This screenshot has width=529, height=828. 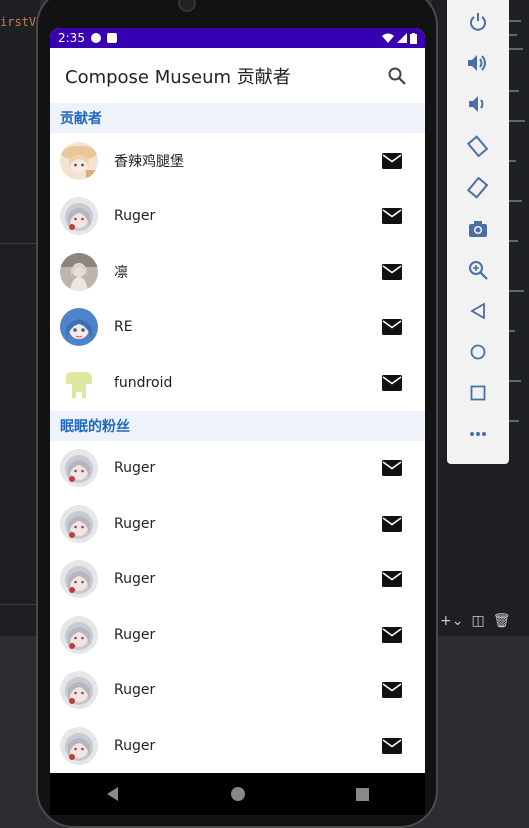 What do you see at coordinates (402, 38) in the screenshot?
I see `signal-icon` at bounding box center [402, 38].